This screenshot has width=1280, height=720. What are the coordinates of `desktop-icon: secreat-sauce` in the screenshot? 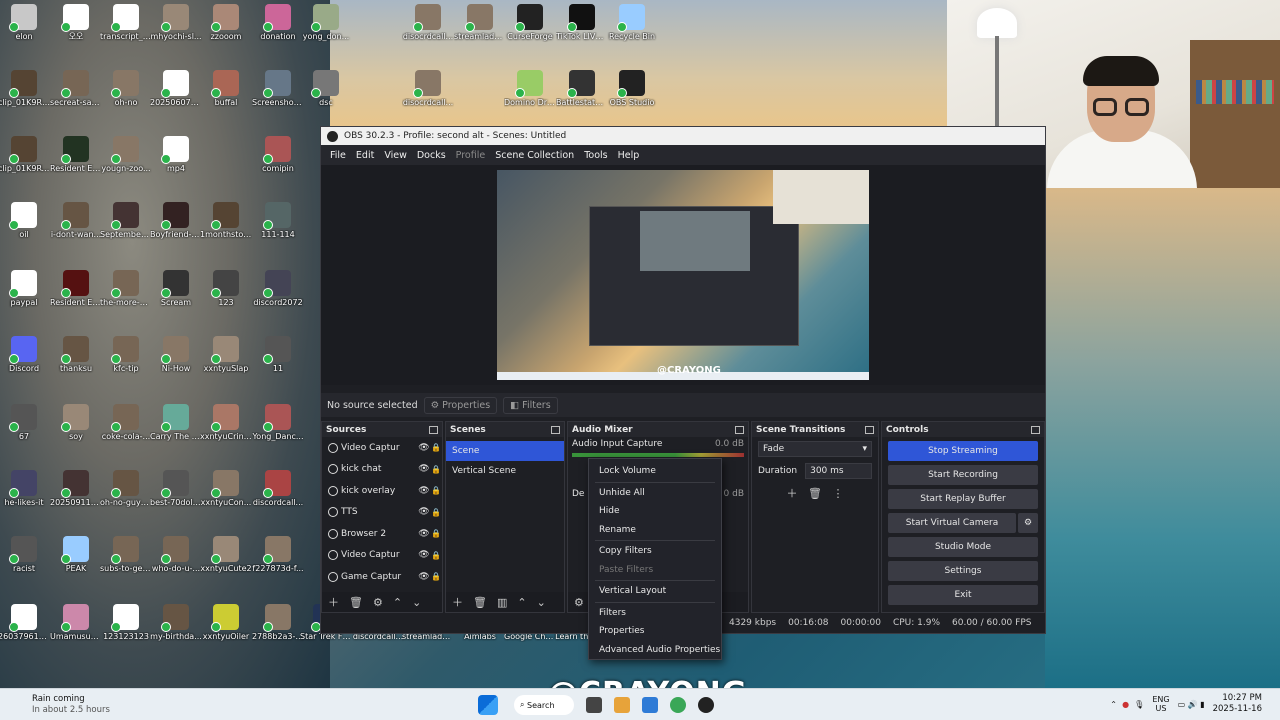 It's located at (76, 89).